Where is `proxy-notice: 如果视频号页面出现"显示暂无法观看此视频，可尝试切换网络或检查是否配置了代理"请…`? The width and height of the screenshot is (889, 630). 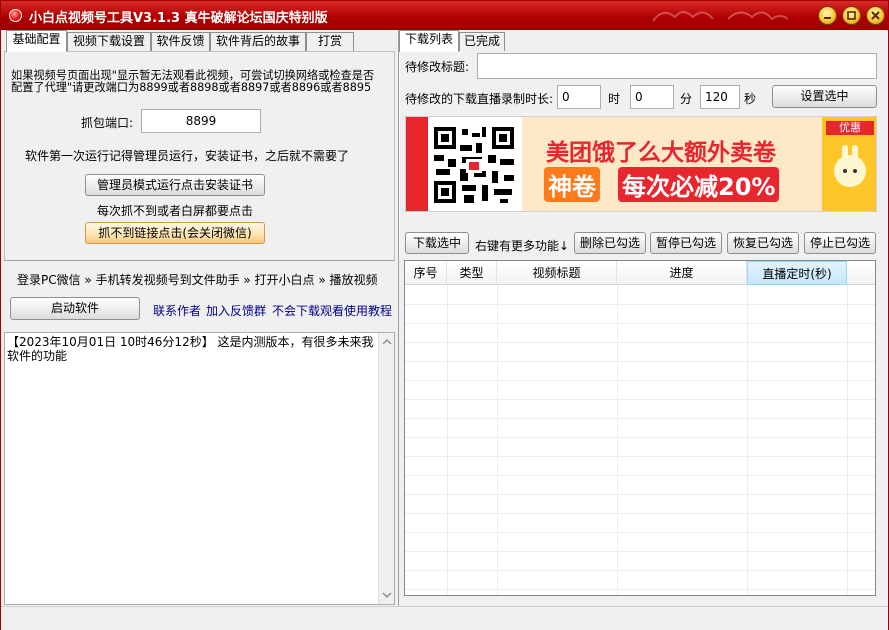 proxy-notice: 如果视频号页面出现"显示暂无法观看此视频，可尝试切换网络或检查是否配置了代理"请… is located at coordinates (193, 81).